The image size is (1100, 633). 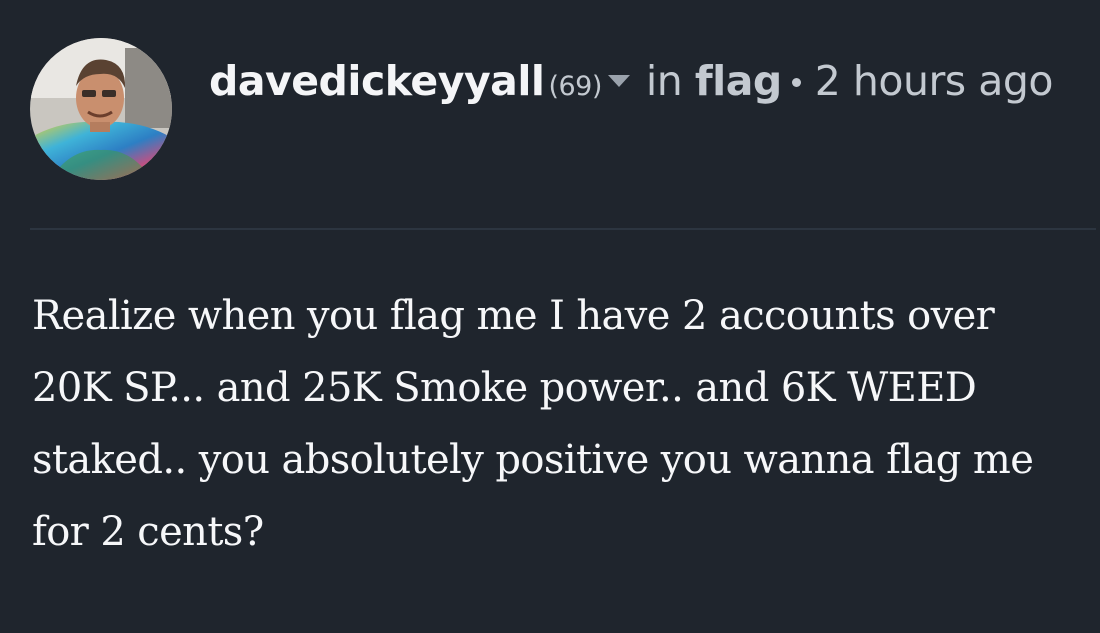 What do you see at coordinates (934, 81) in the screenshot?
I see `post-timestamp: 2 hours ago` at bounding box center [934, 81].